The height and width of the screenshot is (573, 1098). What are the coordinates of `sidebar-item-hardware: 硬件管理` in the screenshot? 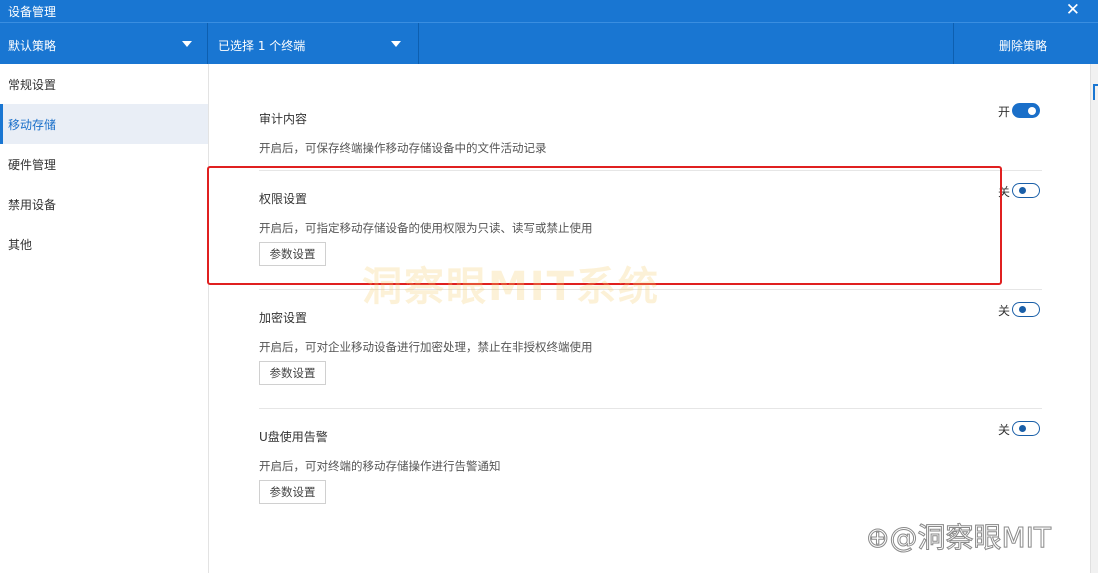 It's located at (104, 164).